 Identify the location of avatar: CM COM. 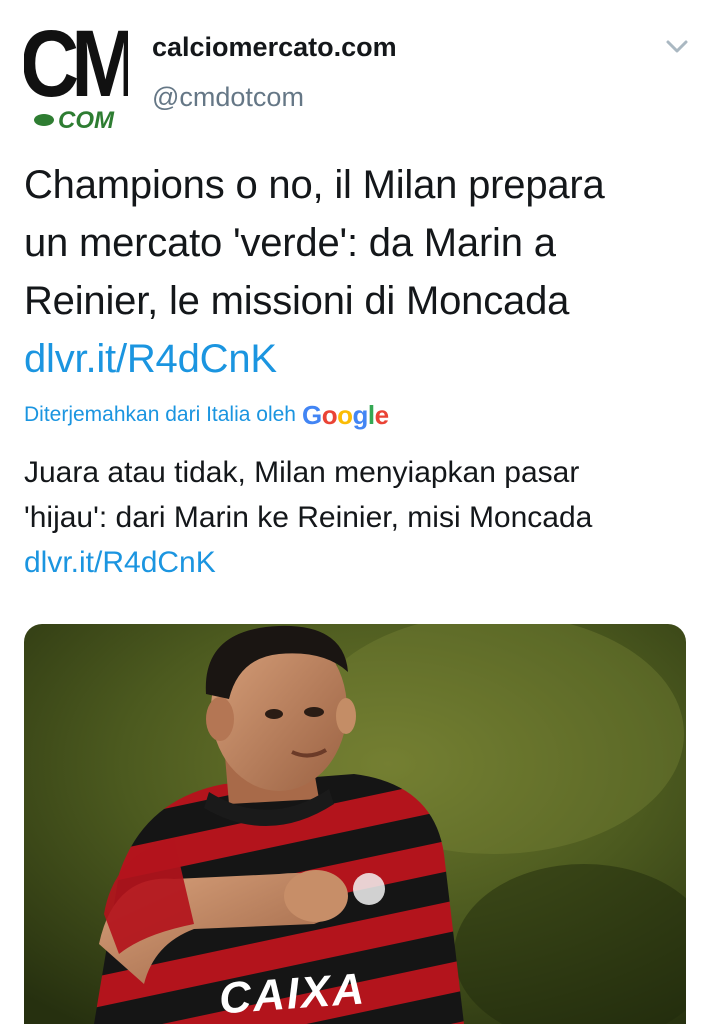
(76, 75).